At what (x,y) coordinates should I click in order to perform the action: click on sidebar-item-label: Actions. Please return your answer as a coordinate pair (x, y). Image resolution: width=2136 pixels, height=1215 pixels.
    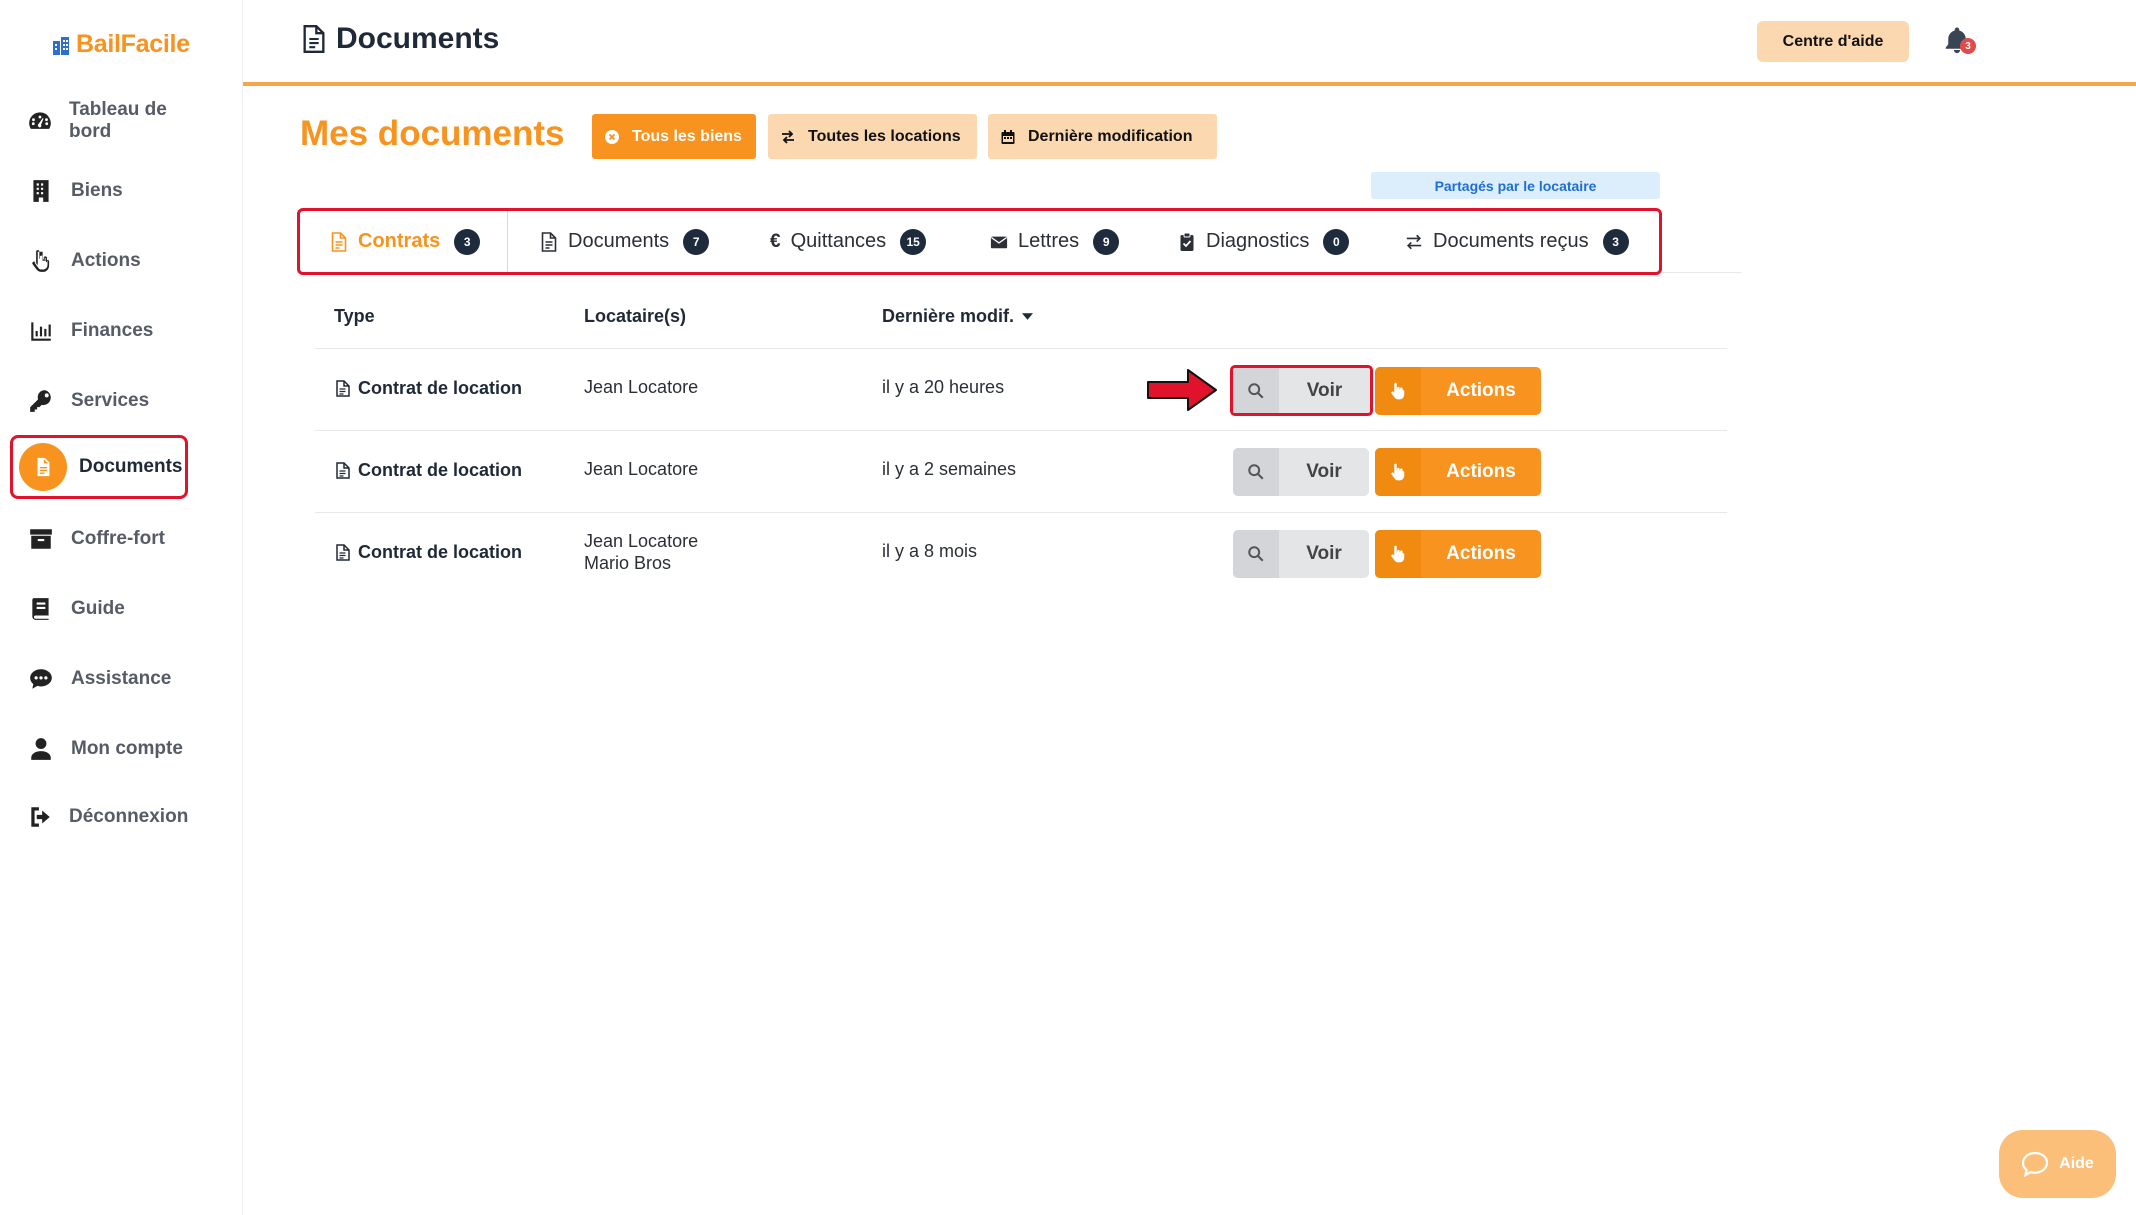
    Looking at the image, I should click on (106, 260).